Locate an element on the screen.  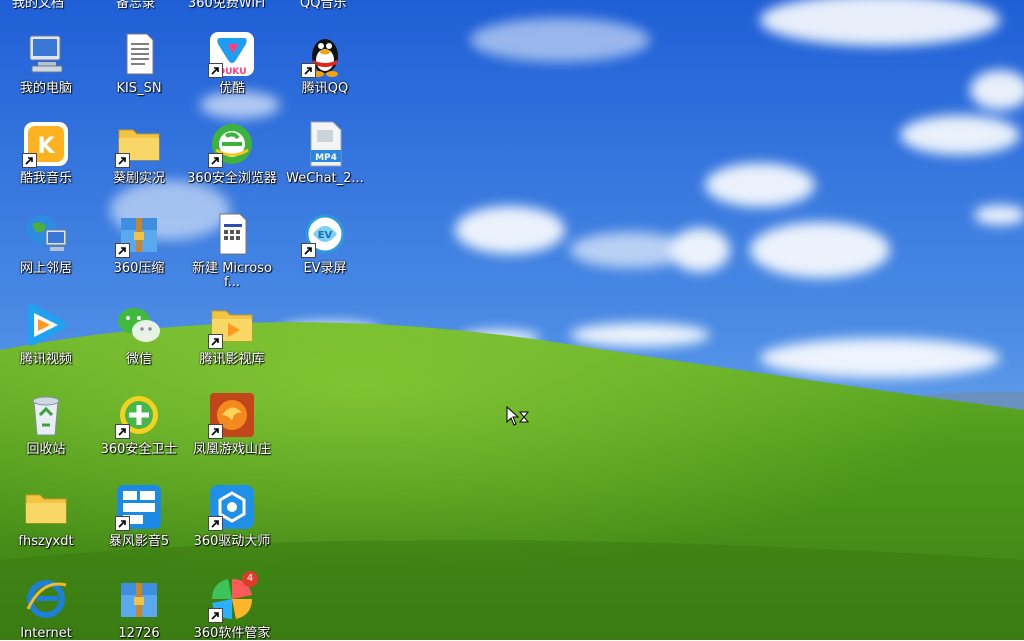
desktop-icon-youku: OUKU 优酷 is located at coordinates (232, 63).